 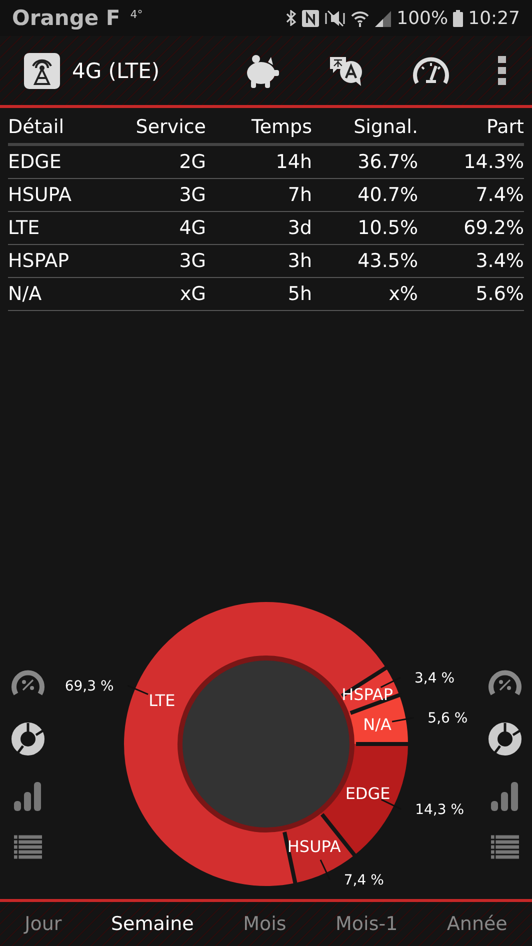 What do you see at coordinates (504, 127) in the screenshot?
I see `column-header: Part` at bounding box center [504, 127].